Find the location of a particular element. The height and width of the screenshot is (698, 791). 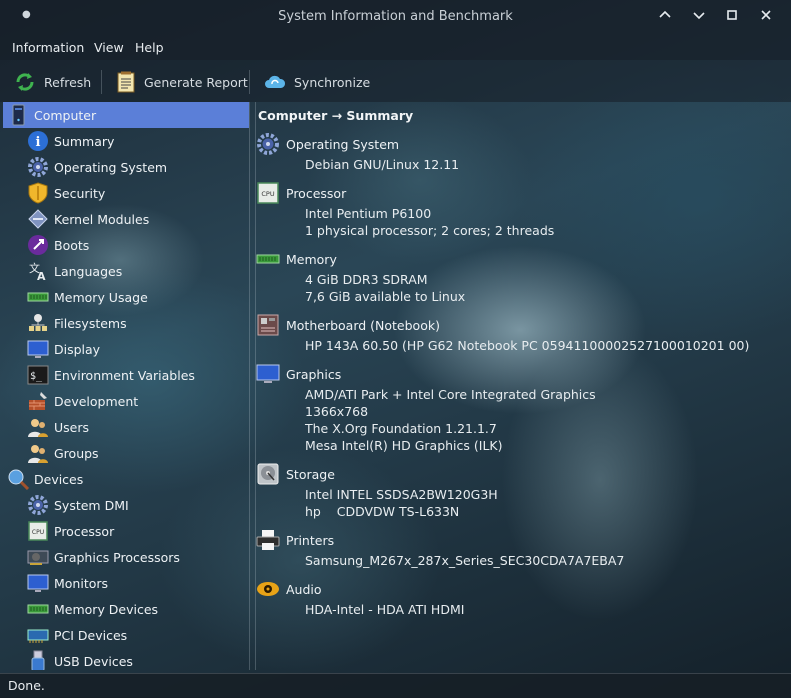

sidebar-item-filesystems: Filesystems is located at coordinates (126, 323).